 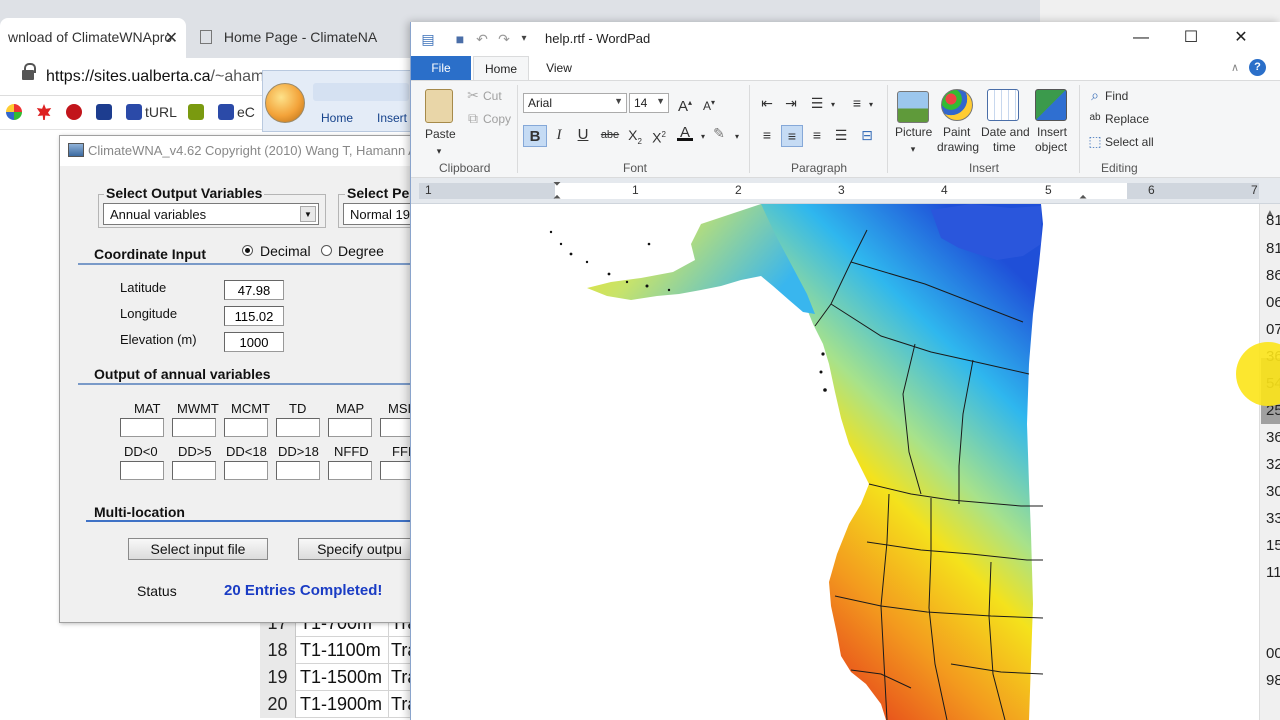 I want to click on picture-icon, so click(x=913, y=107).